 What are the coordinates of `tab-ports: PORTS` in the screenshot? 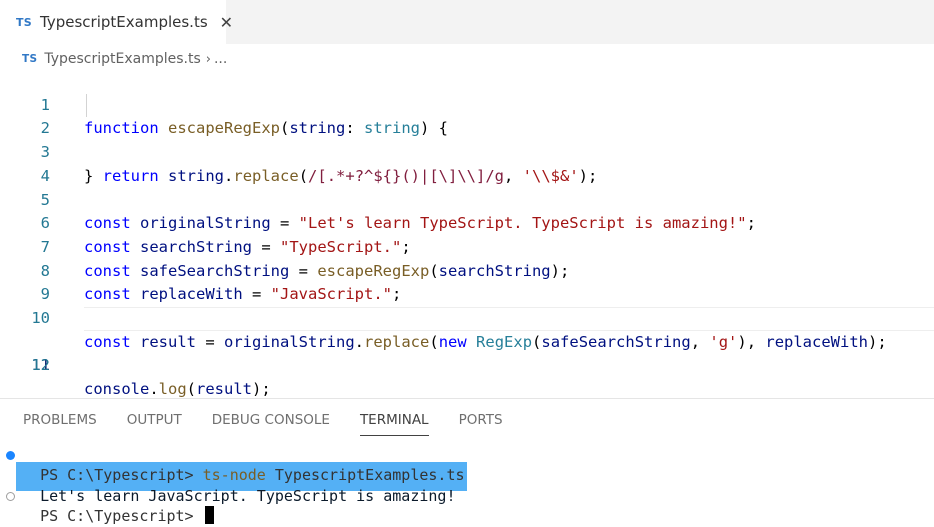 It's located at (481, 422).